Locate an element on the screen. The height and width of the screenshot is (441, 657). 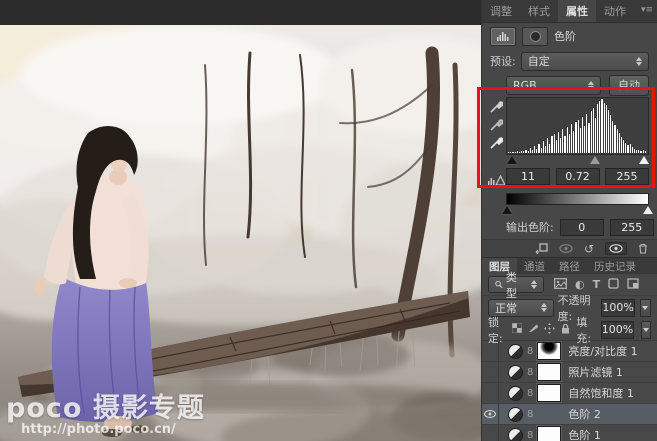
view-previous-state-icon is located at coordinates (566, 248).